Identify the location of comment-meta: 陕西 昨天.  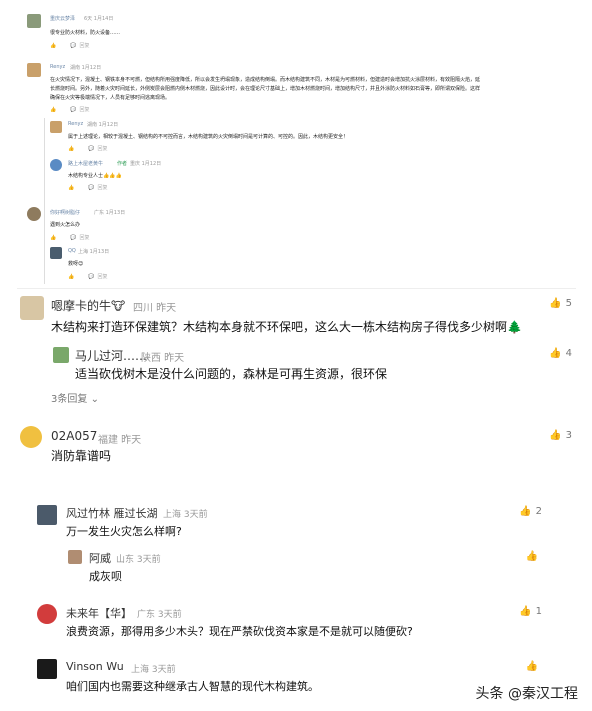
(163, 358).